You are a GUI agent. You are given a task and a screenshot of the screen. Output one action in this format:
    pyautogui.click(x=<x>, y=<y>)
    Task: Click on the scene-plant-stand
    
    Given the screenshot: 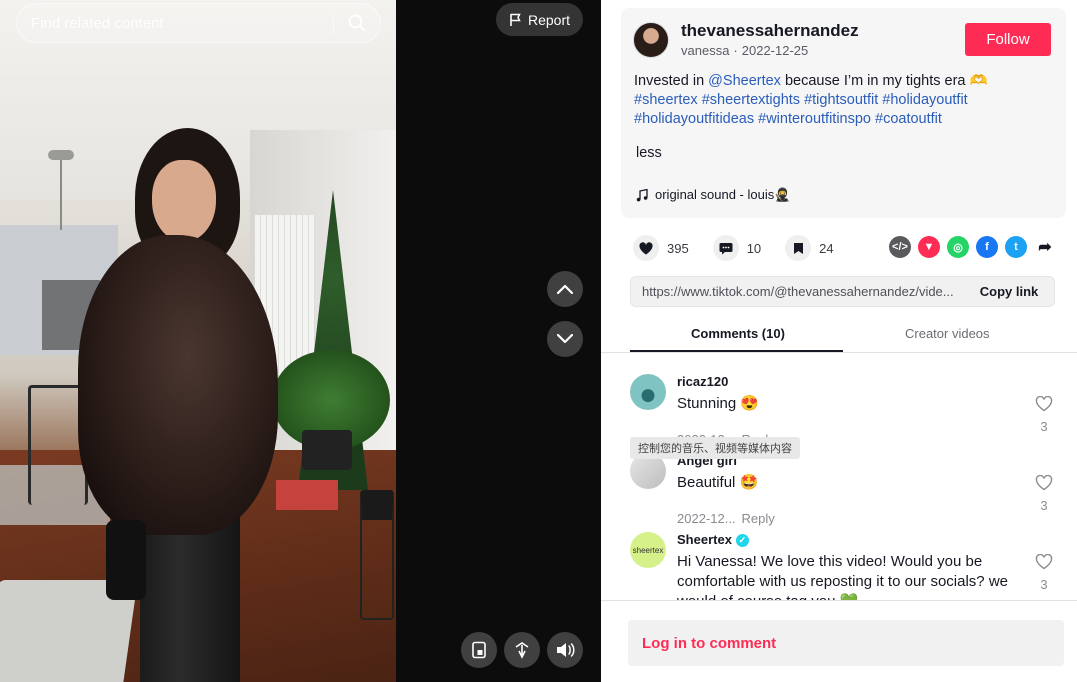 What is the action you would take?
    pyautogui.click(x=377, y=555)
    